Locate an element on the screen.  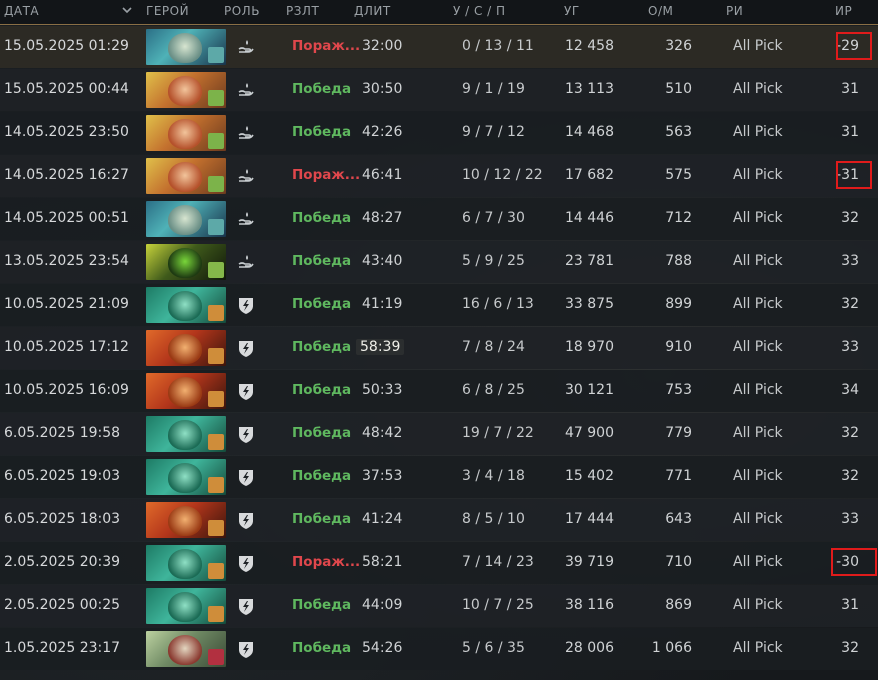
match-duration: 41:24 is located at coordinates (382, 519).